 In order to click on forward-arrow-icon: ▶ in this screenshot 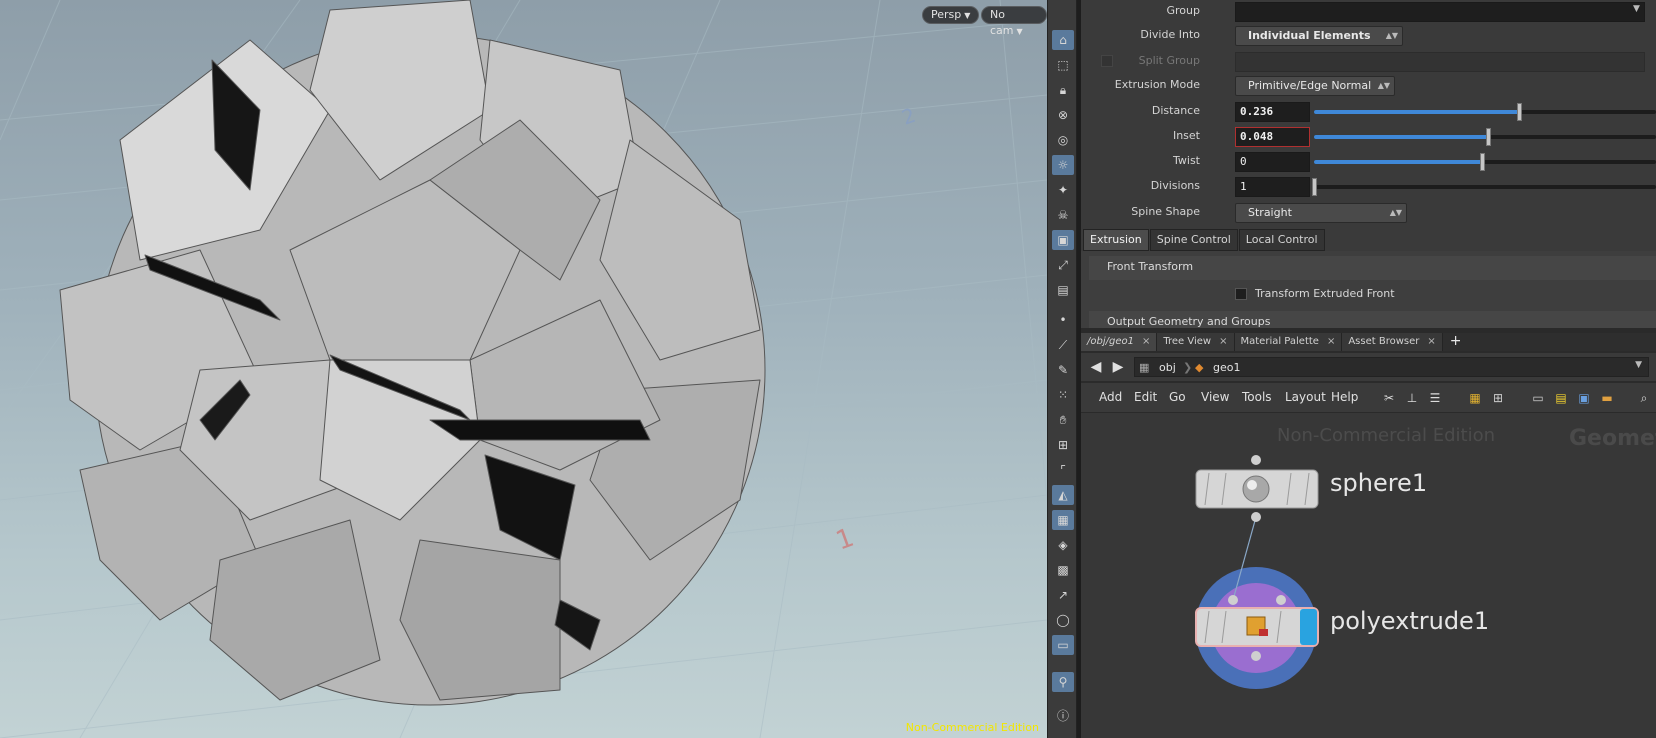, I will do `click(1118, 367)`.